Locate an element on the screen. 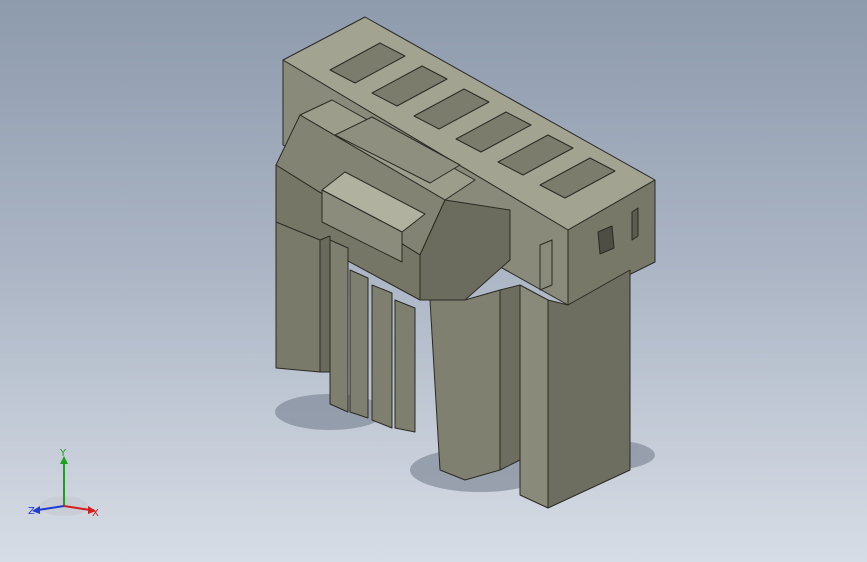 This screenshot has height=562, width=867. front-housing-front is located at coordinates (534, 396).